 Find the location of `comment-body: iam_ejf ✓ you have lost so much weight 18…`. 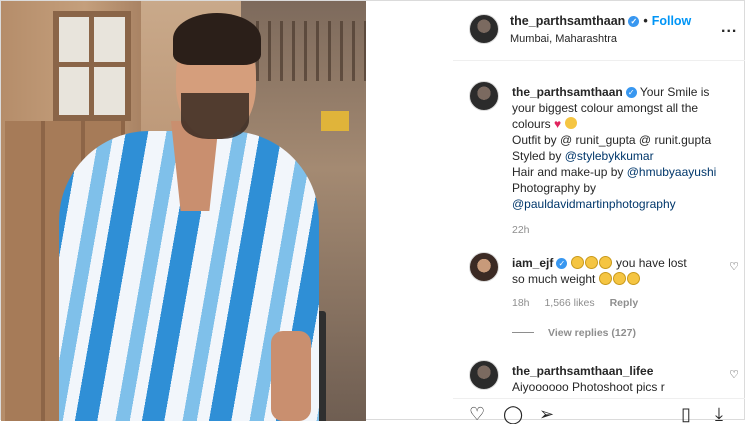

comment-body: iam_ejf ✓ you have lost so much weight 18… is located at coordinates (619, 283).